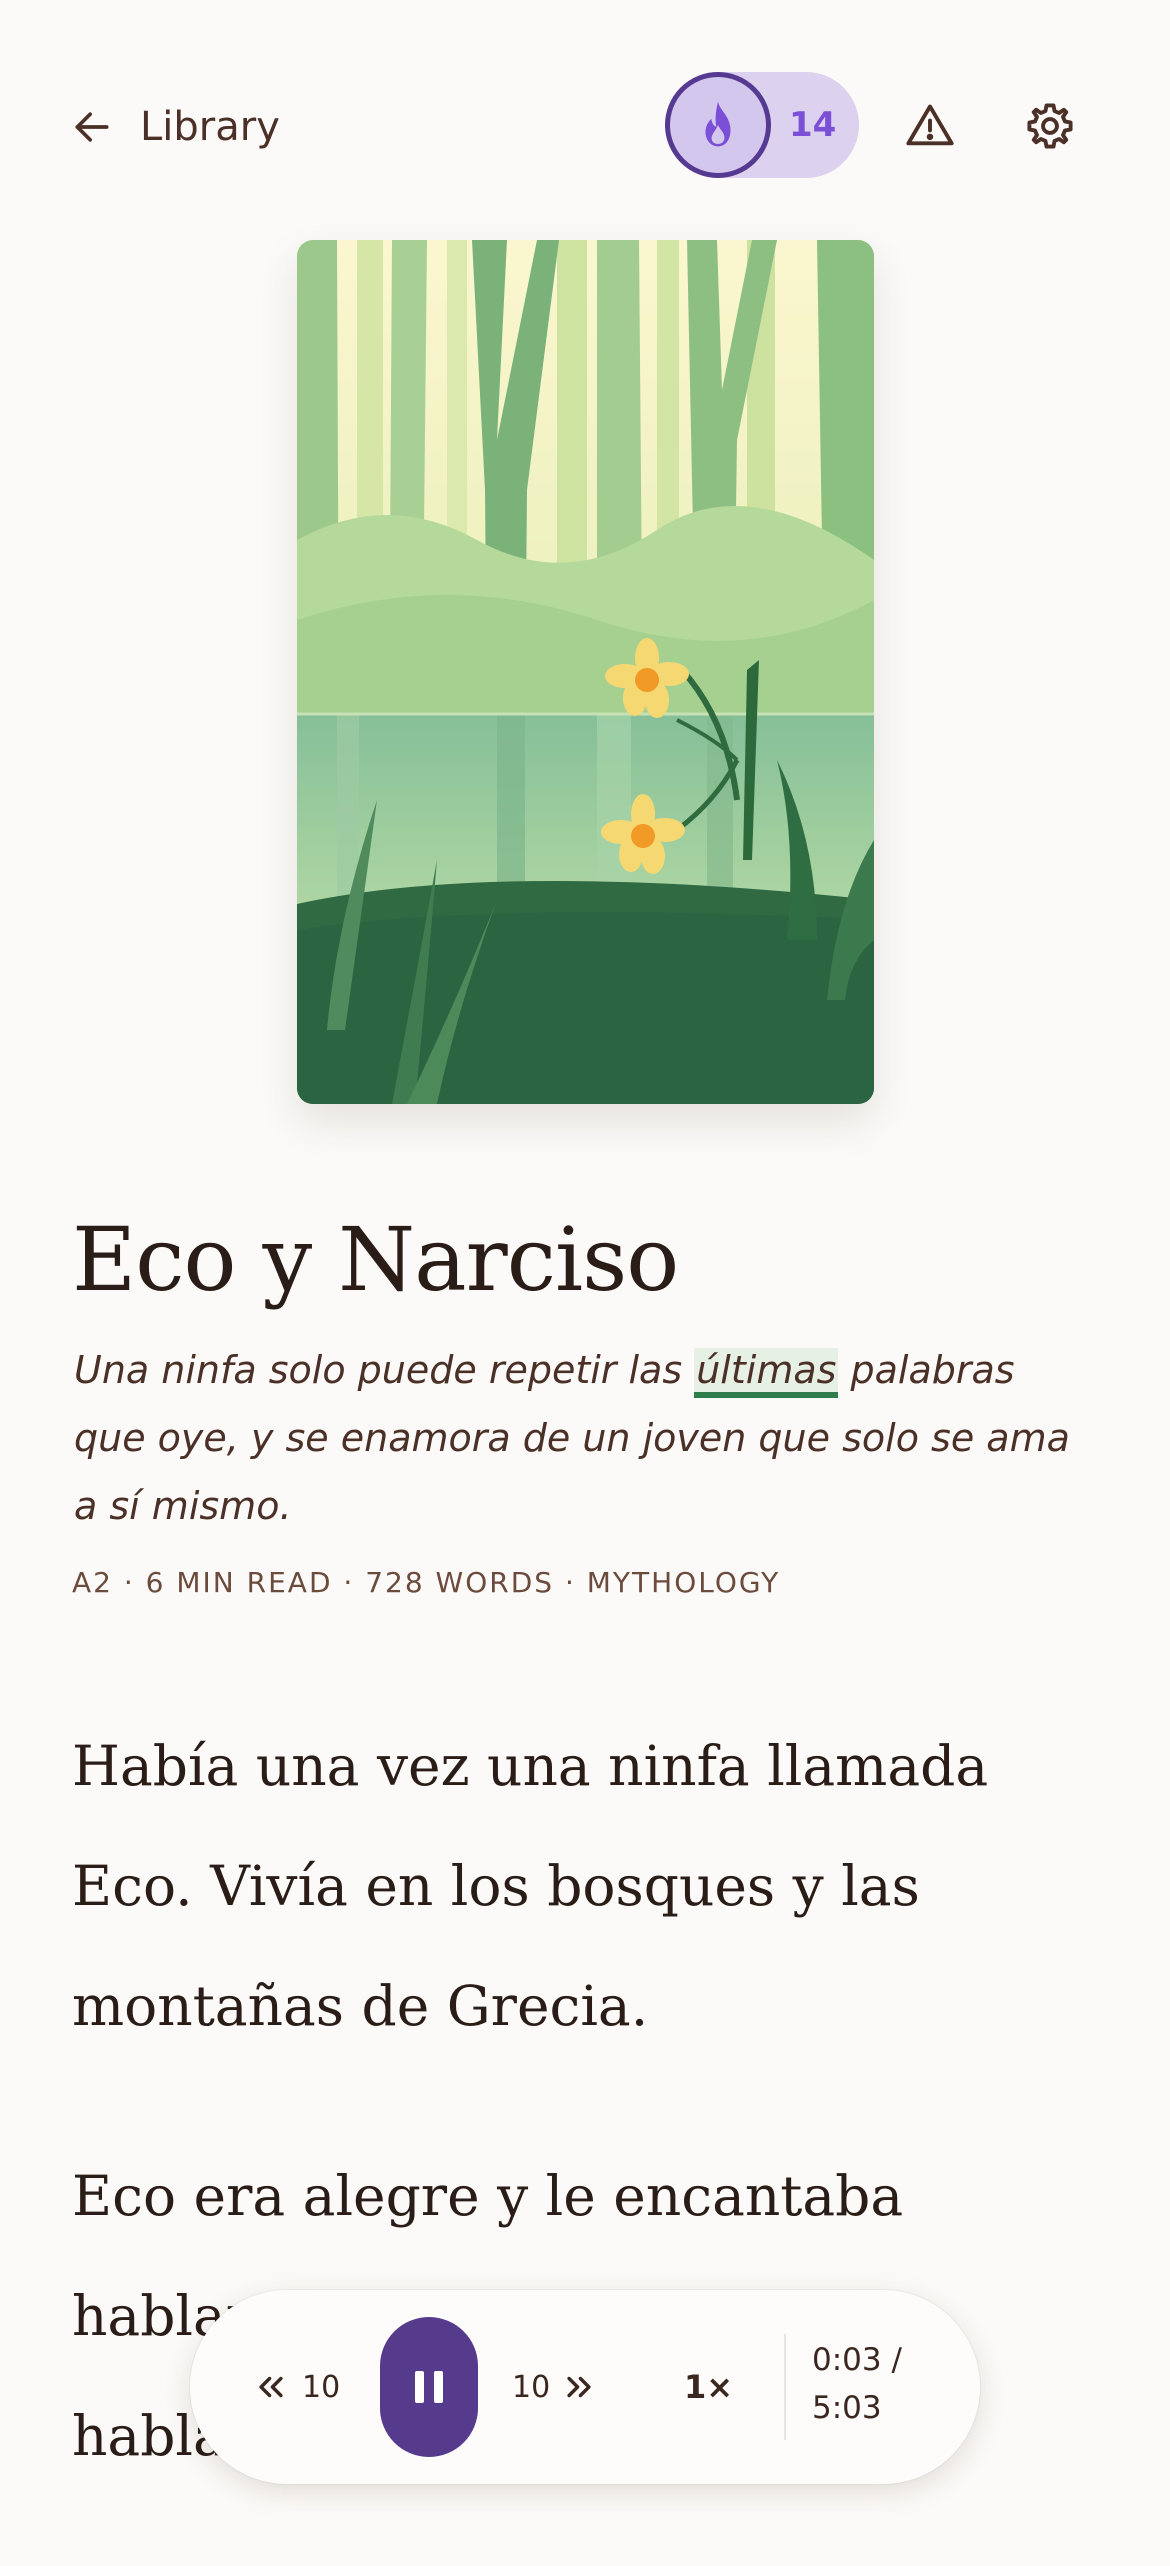 Image resolution: width=1170 pixels, height=2566 pixels. What do you see at coordinates (585, 125) in the screenshot?
I see `top-bar: Library 14` at bounding box center [585, 125].